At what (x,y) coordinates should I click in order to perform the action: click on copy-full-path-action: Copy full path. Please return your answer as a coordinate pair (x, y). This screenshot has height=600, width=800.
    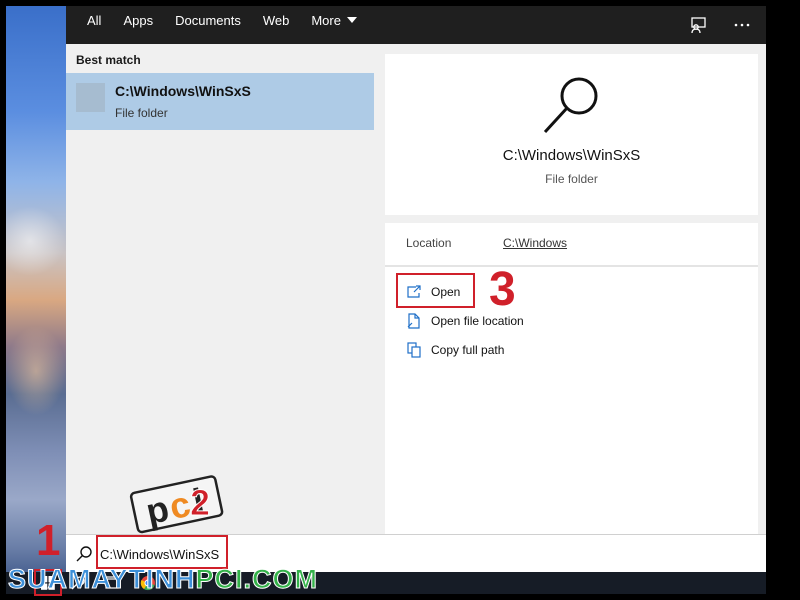
    Looking at the image, I should click on (455, 350).